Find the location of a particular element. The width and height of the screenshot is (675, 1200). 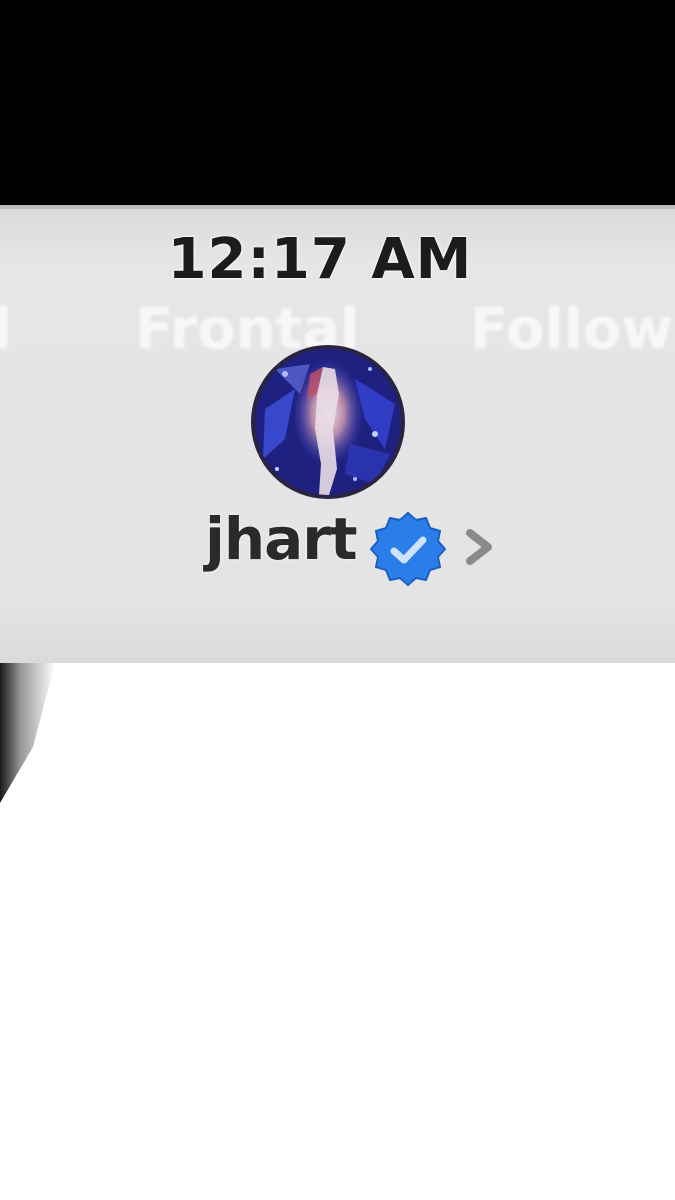

tab-item: al is located at coordinates (6, 329).